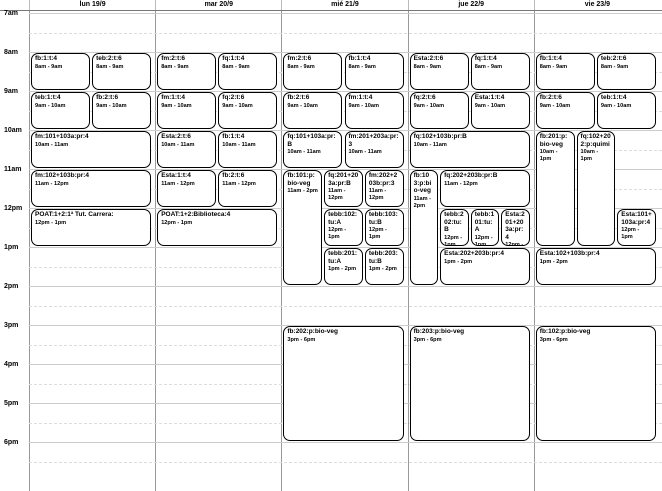  What do you see at coordinates (454, 227) in the screenshot?
I see `calendar-event: tebb:202:tu:B 12pm - 1pm` at bounding box center [454, 227].